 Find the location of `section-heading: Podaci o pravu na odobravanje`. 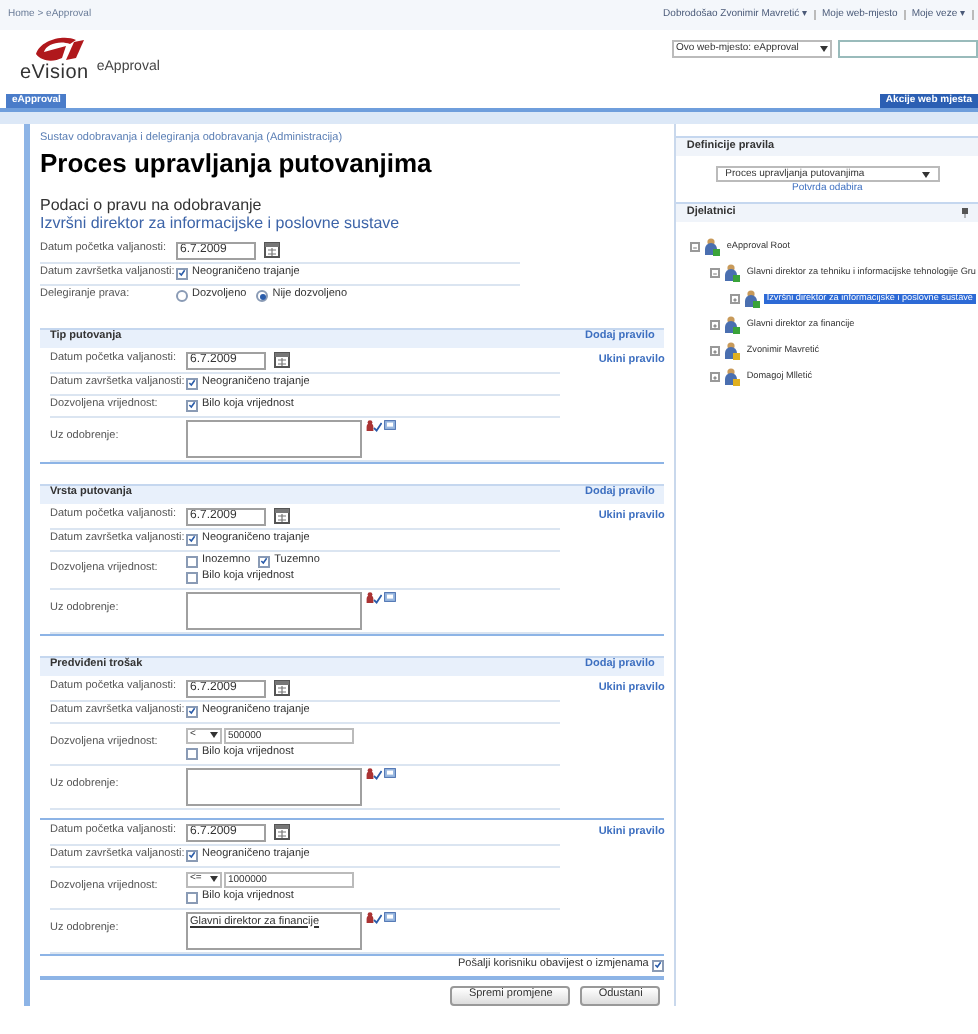

section-heading: Podaci o pravu na odobravanje is located at coordinates (151, 205).